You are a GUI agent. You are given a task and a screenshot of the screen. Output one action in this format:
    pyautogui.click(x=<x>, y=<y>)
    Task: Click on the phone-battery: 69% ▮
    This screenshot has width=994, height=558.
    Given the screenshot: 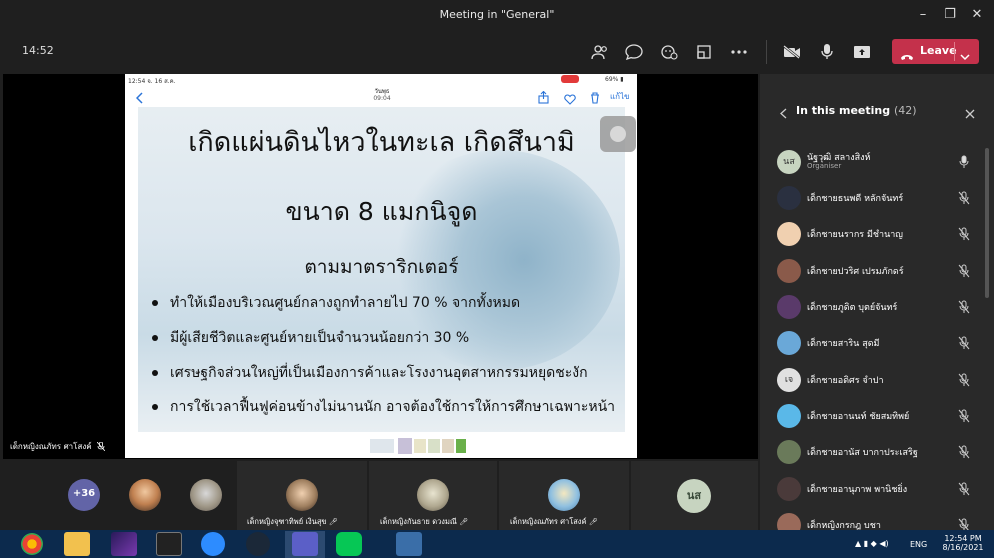 What is the action you would take?
    pyautogui.click(x=614, y=79)
    